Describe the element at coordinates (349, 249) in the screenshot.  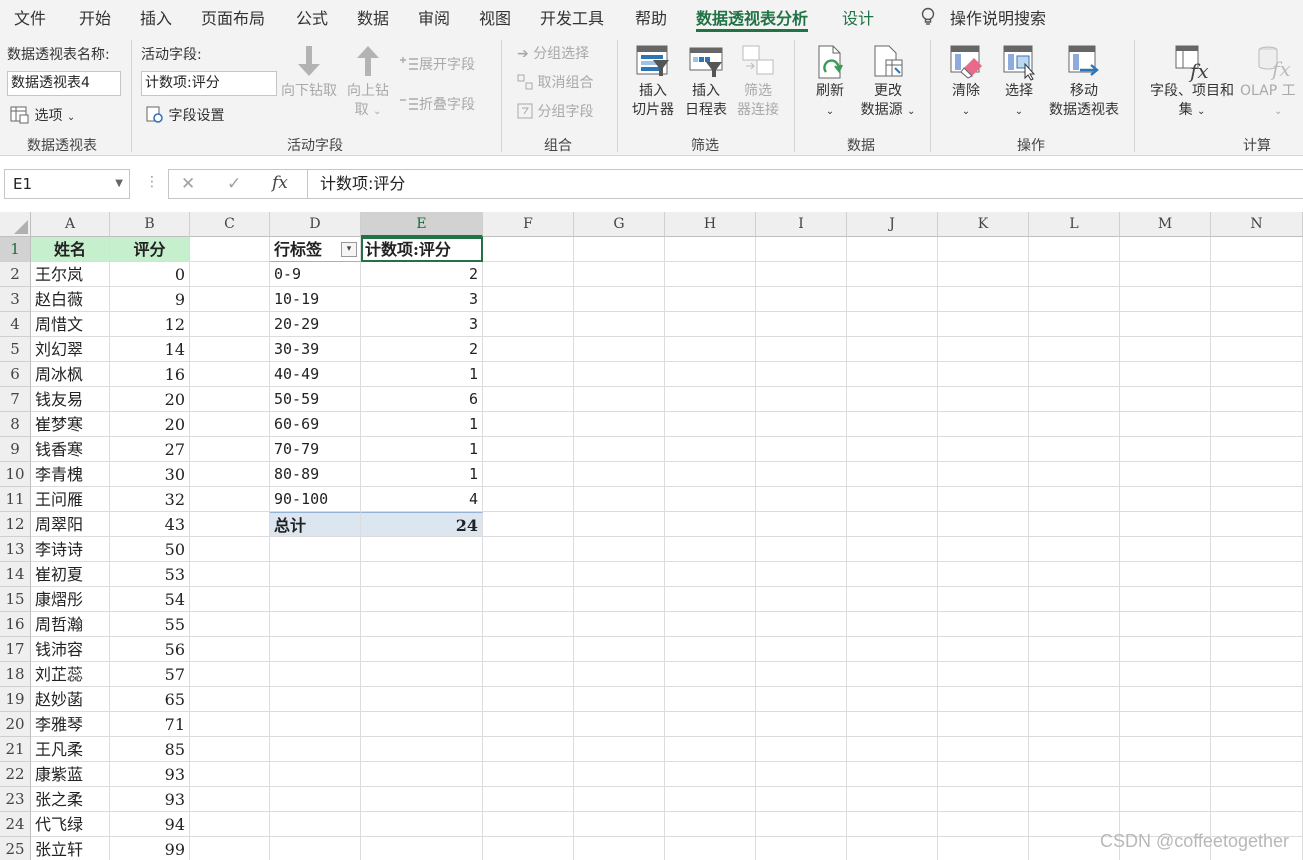
I see `filter-dropdown-icon: ▾` at that location.